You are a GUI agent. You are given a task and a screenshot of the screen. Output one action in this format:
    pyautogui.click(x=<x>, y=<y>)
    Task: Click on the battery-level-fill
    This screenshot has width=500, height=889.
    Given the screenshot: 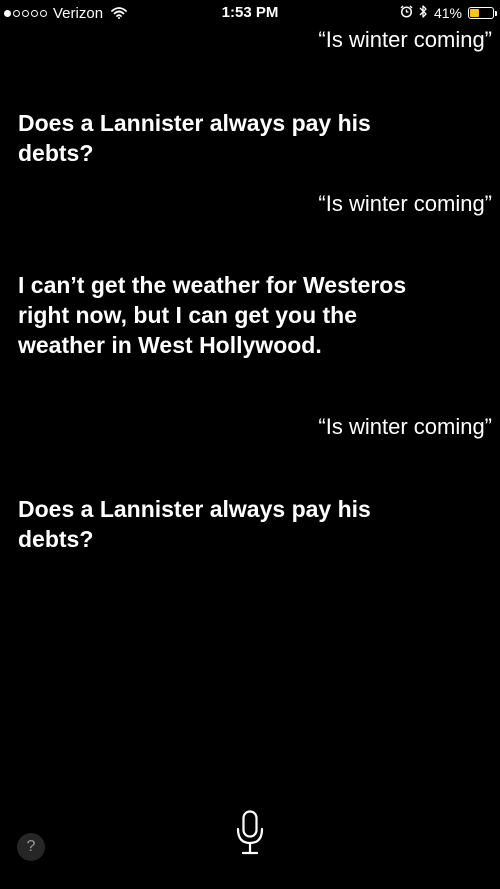 What is the action you would take?
    pyautogui.click(x=475, y=13)
    